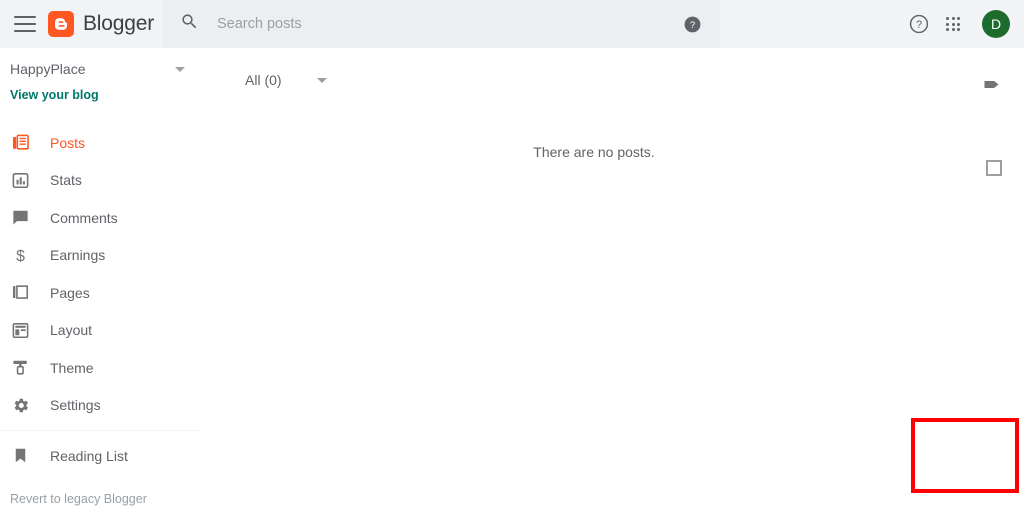  What do you see at coordinates (20, 330) in the screenshot?
I see `layout-grid-icon` at bounding box center [20, 330].